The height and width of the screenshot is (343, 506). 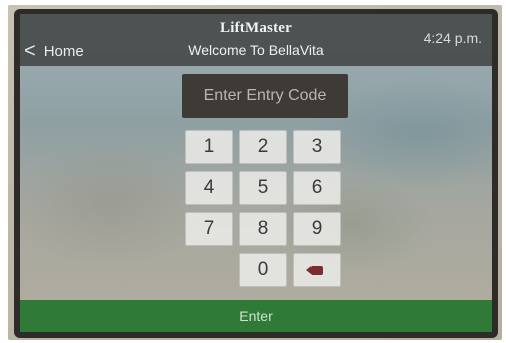 I want to click on clock: 4:24 p.m., so click(x=452, y=38).